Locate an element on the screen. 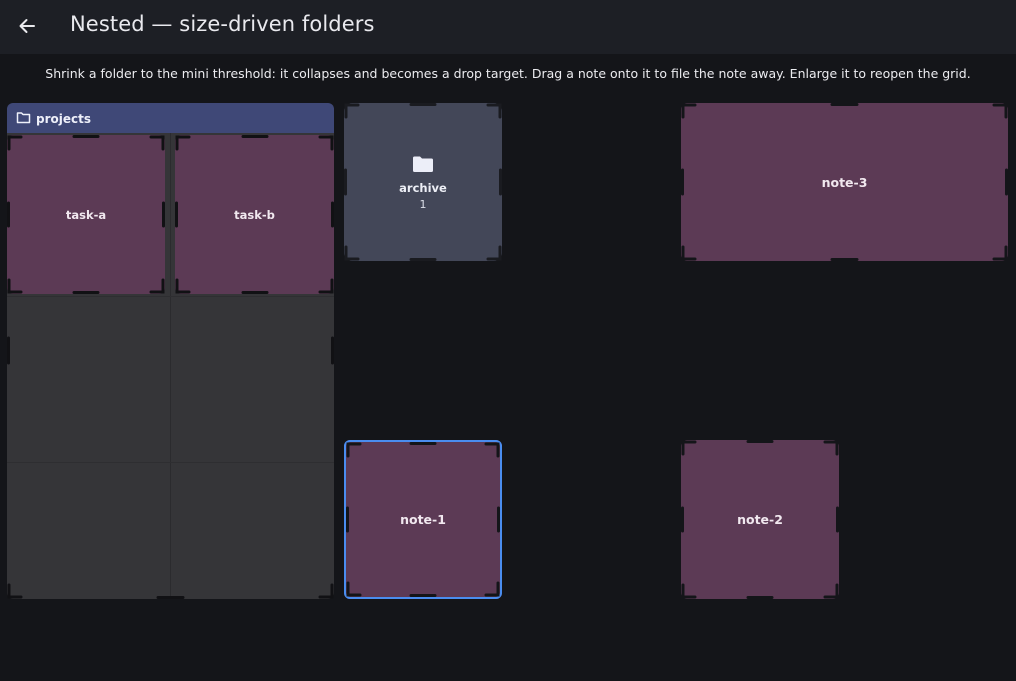 The image size is (1016, 681). note-3: note-3 is located at coordinates (844, 182).